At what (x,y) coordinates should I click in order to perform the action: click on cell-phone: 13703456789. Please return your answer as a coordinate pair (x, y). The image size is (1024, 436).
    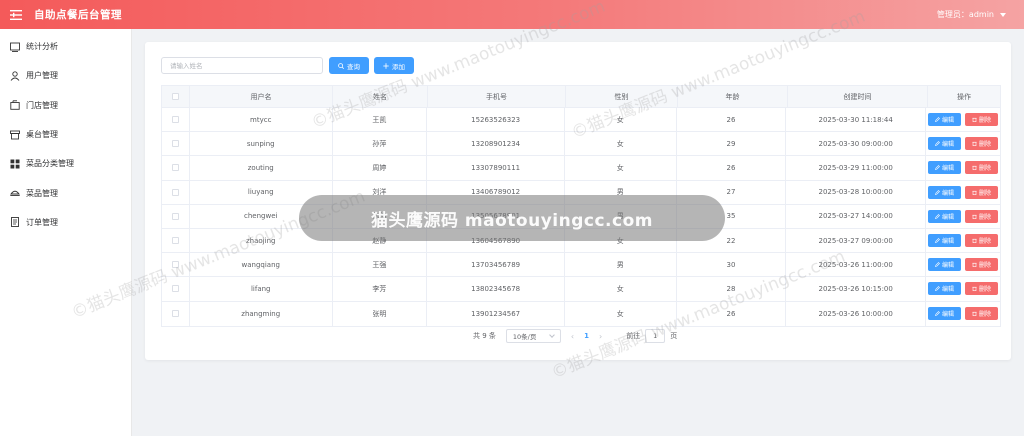
    Looking at the image, I should click on (496, 265).